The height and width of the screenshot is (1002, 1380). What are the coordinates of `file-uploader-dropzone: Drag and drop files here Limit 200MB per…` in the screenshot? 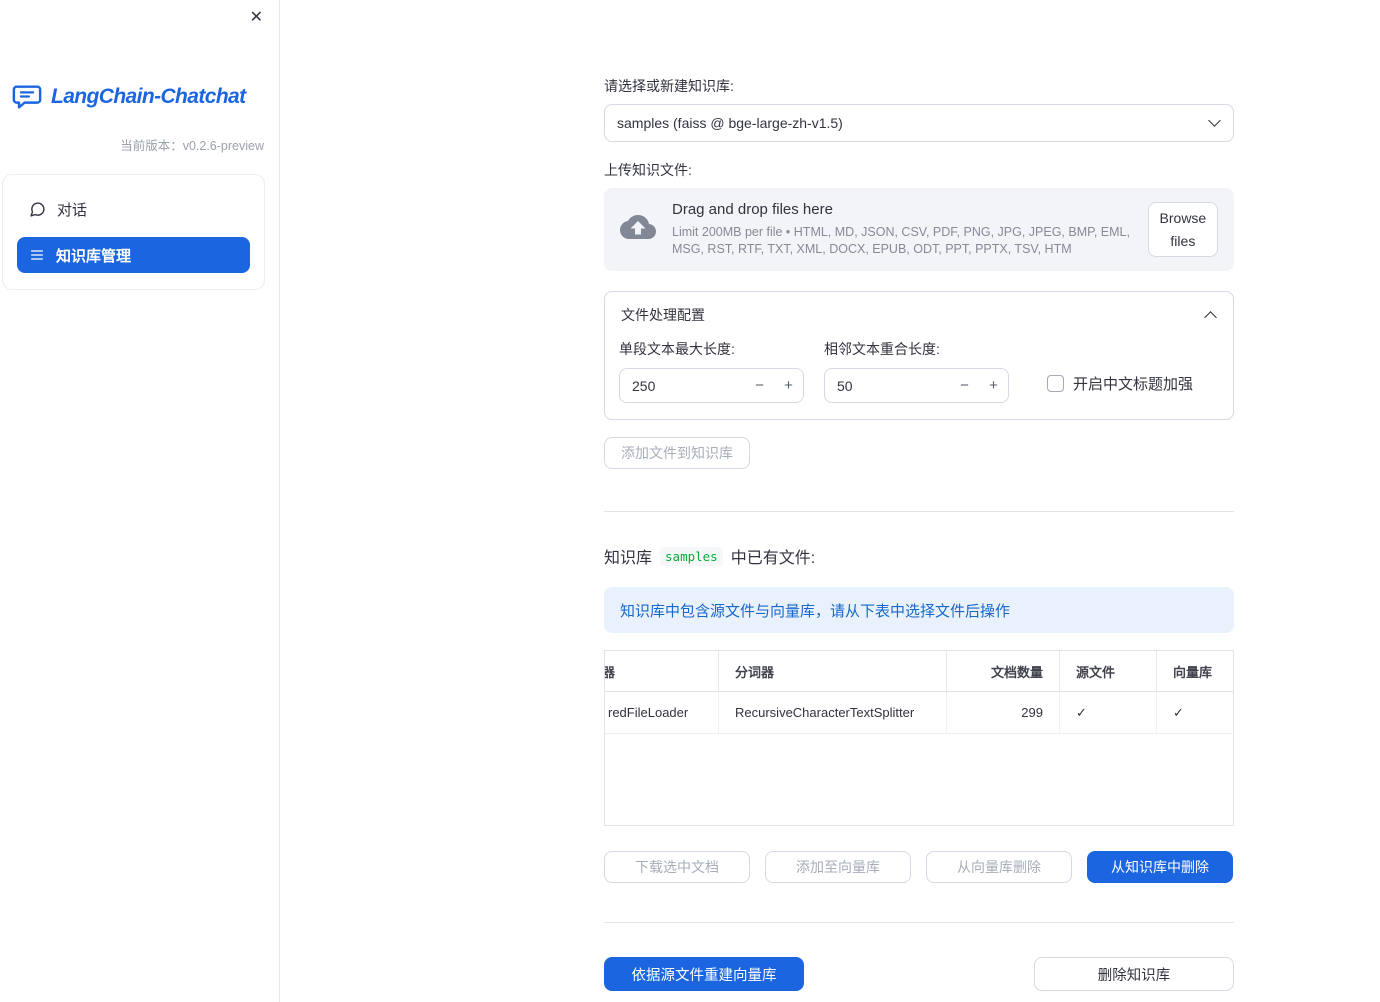 It's located at (919, 229).